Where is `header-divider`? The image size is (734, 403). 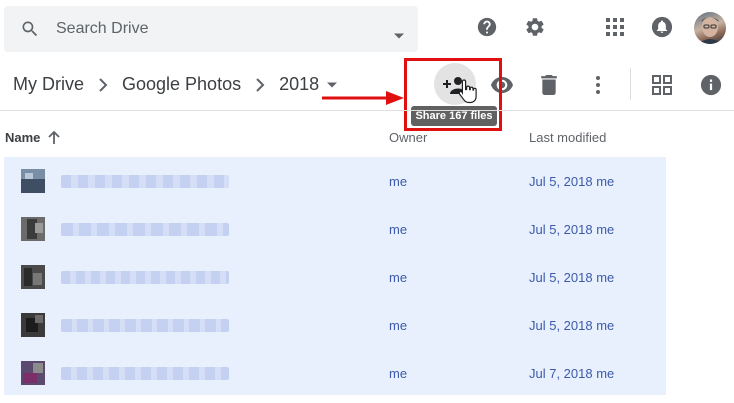 header-divider is located at coordinates (367, 110).